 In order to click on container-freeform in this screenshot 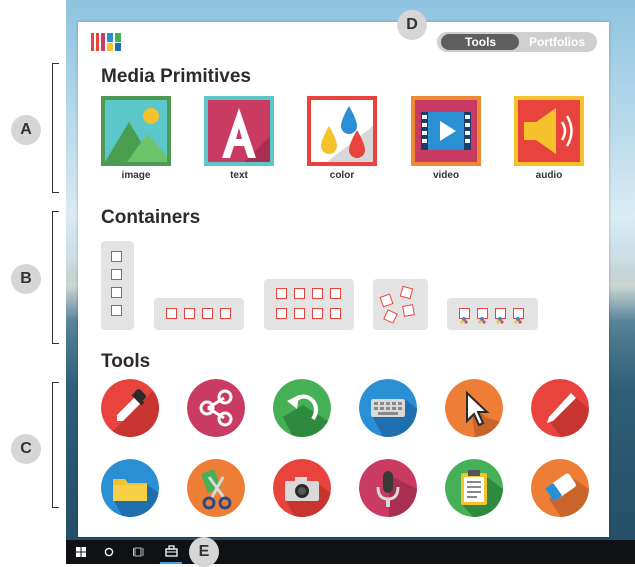, I will do `click(400, 304)`.